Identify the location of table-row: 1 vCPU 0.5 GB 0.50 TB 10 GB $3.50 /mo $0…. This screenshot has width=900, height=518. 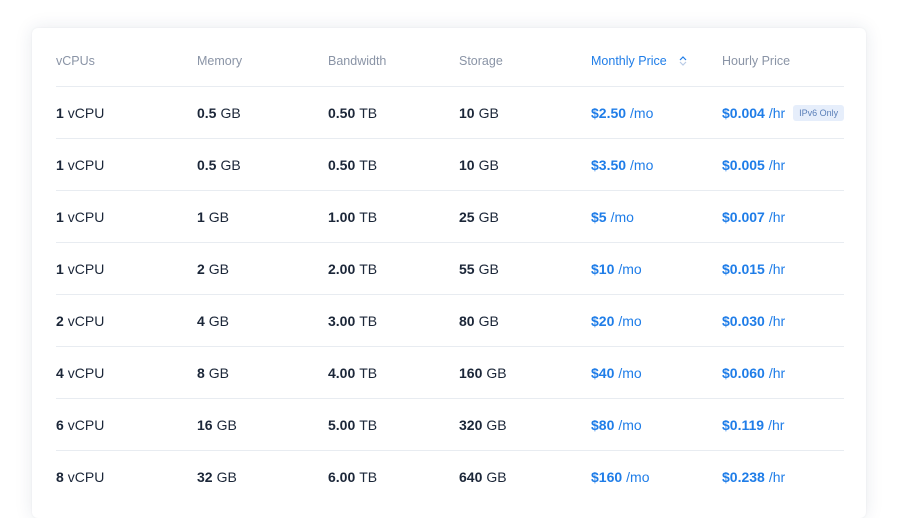
(450, 165).